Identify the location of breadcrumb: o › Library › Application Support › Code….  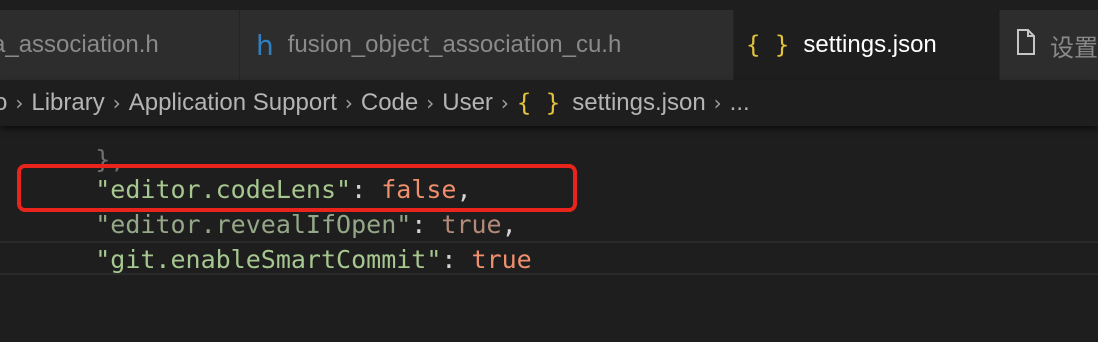
(549, 103).